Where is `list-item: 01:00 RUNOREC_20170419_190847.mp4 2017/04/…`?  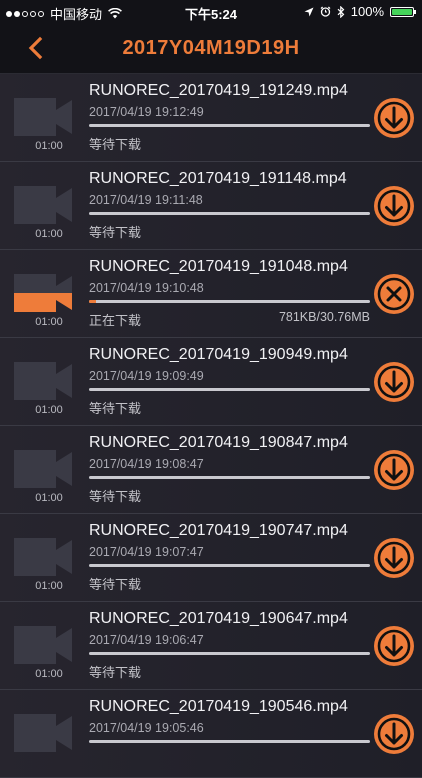
list-item: 01:00 RUNOREC_20170419_190847.mp4 2017/04/… is located at coordinates (211, 470).